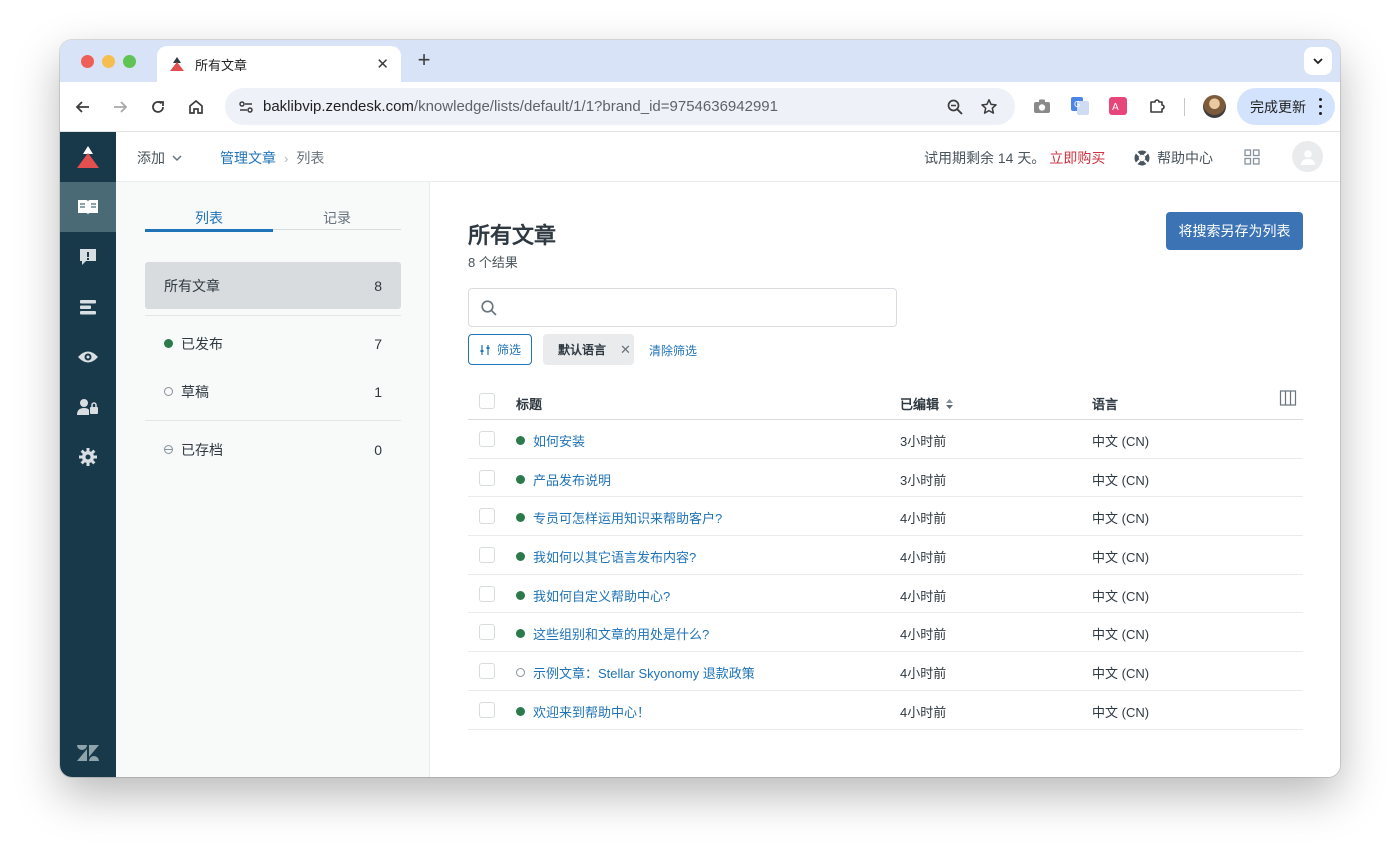  I want to click on clear-filters-link: 清除筛选, so click(673, 350).